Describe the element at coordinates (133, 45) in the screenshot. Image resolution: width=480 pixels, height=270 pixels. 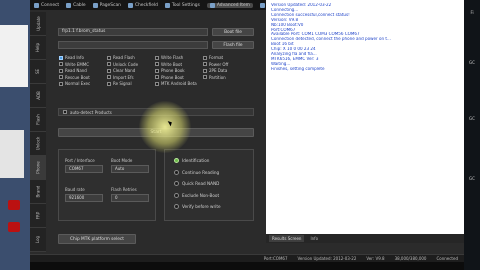
I see `flash-file-input` at that location.